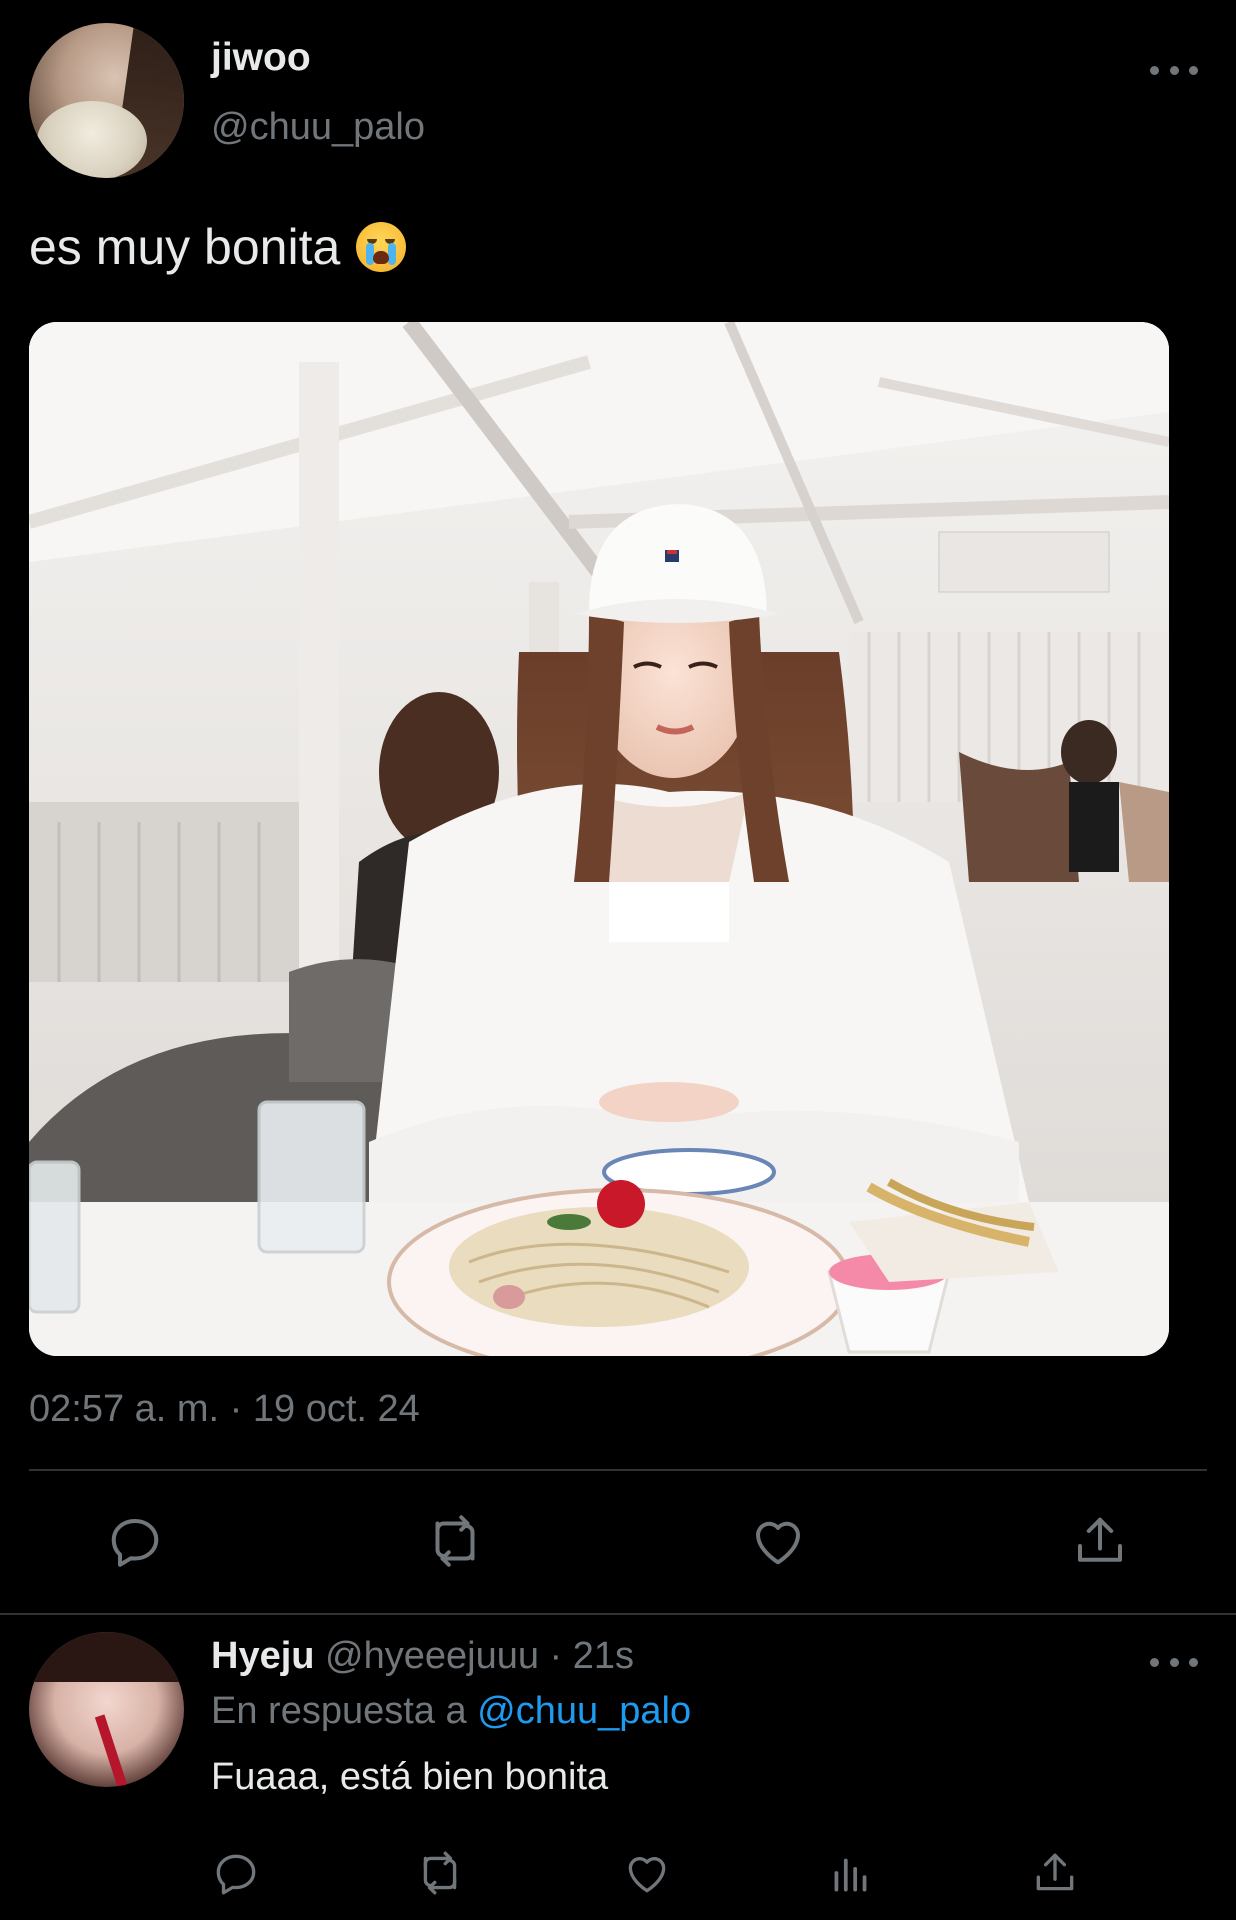  What do you see at coordinates (584, 1711) in the screenshot?
I see `replying-to-link: @chuu_palo` at bounding box center [584, 1711].